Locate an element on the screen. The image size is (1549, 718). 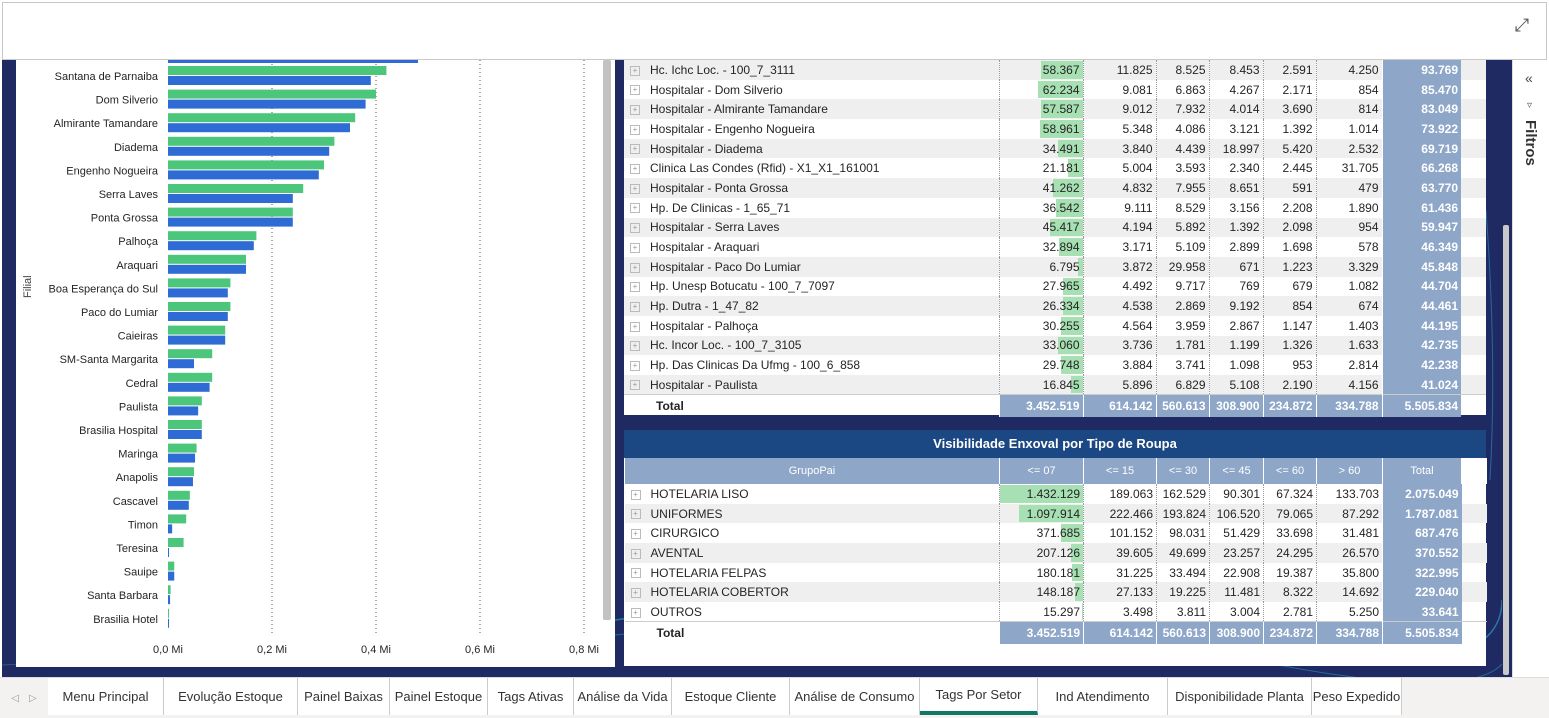
tab-an-lise-da-vida: Análise da Vida is located at coordinates (623, 696).